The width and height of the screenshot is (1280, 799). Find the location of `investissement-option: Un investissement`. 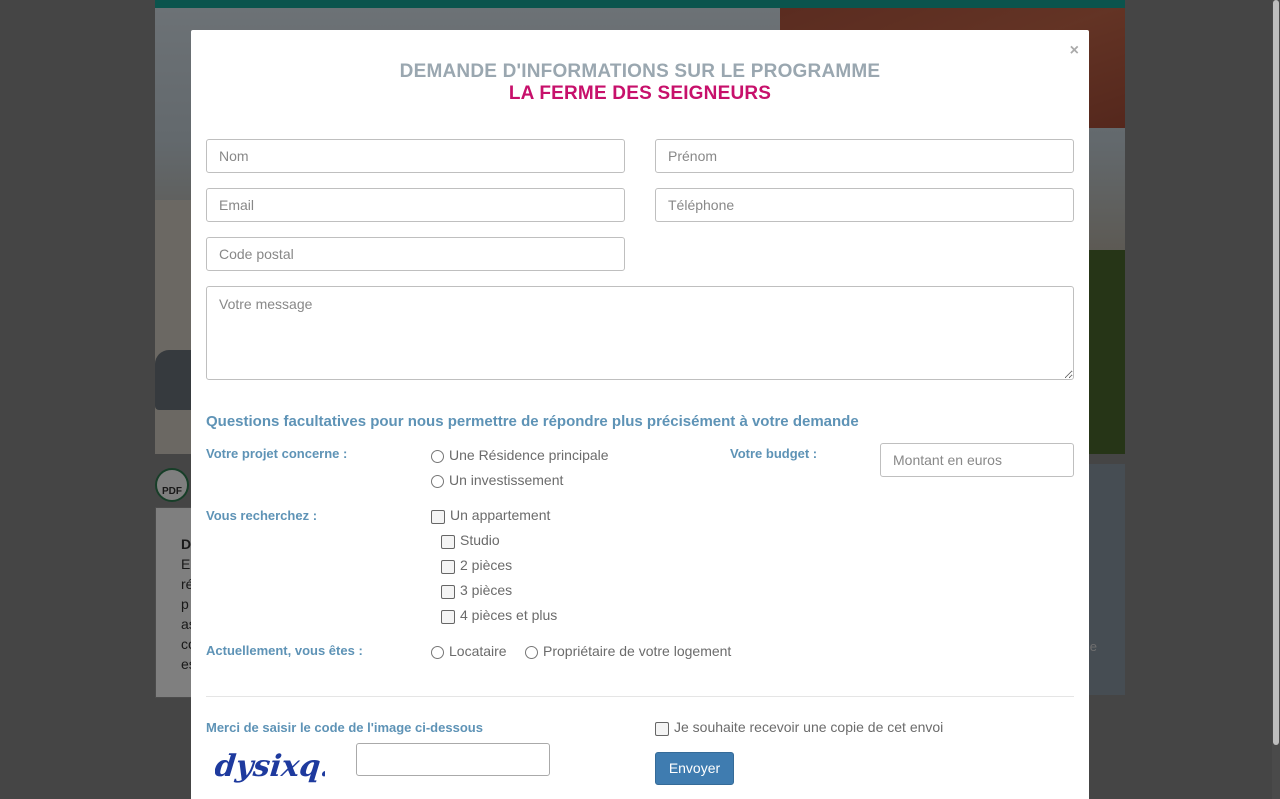

investissement-option: Un investissement is located at coordinates (497, 479).